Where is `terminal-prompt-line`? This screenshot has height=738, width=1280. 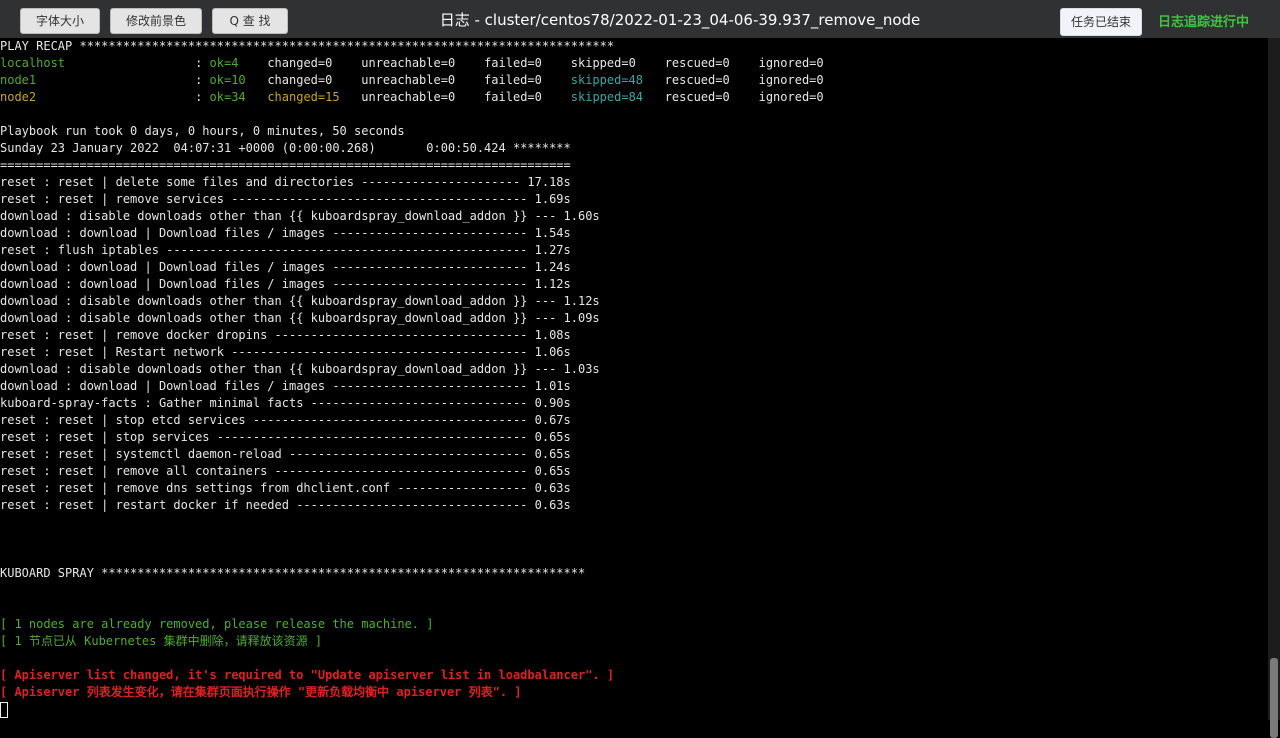
terminal-prompt-line is located at coordinates (634, 709).